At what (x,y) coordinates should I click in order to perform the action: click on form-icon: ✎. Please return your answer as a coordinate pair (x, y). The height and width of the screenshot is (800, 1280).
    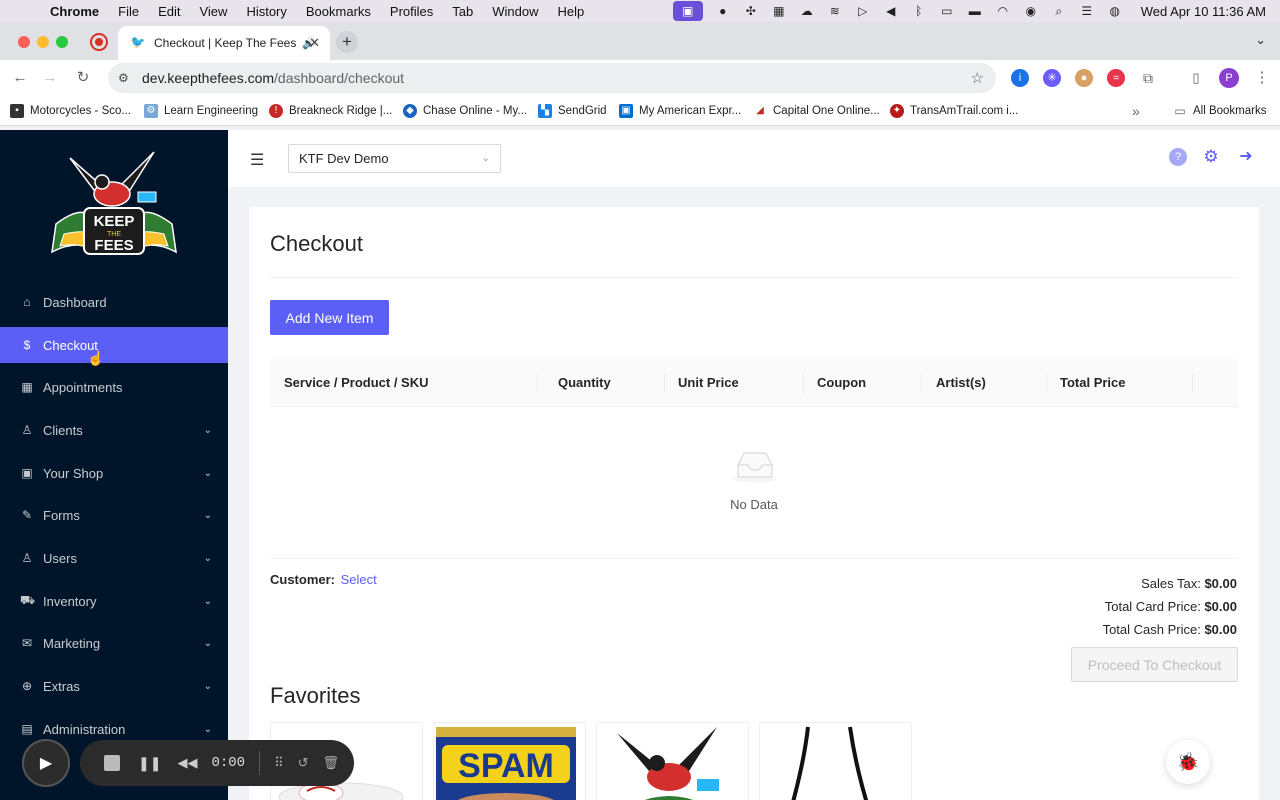
    Looking at the image, I should click on (27, 515).